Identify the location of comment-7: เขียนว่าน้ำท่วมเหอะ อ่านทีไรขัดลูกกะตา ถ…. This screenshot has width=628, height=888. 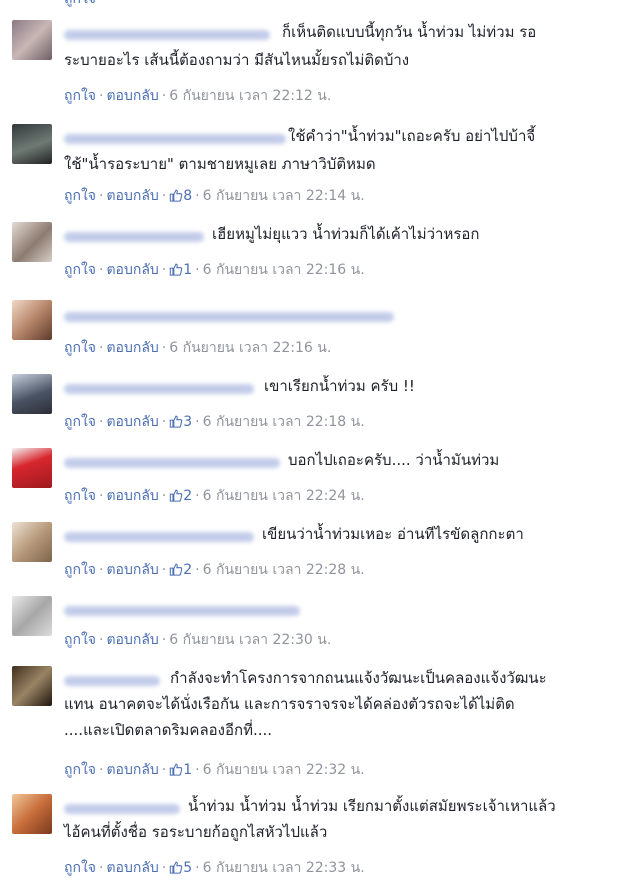
(314, 554).